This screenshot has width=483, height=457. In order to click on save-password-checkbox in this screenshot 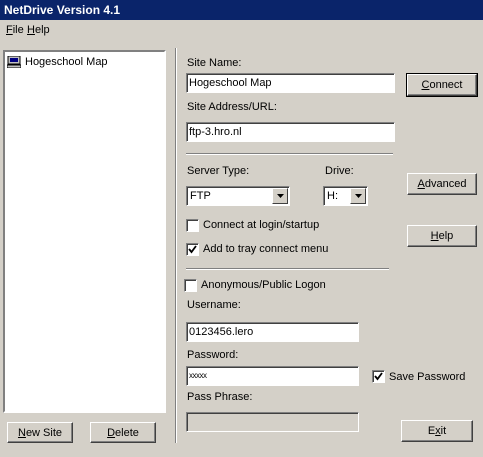, I will do `click(378, 376)`.